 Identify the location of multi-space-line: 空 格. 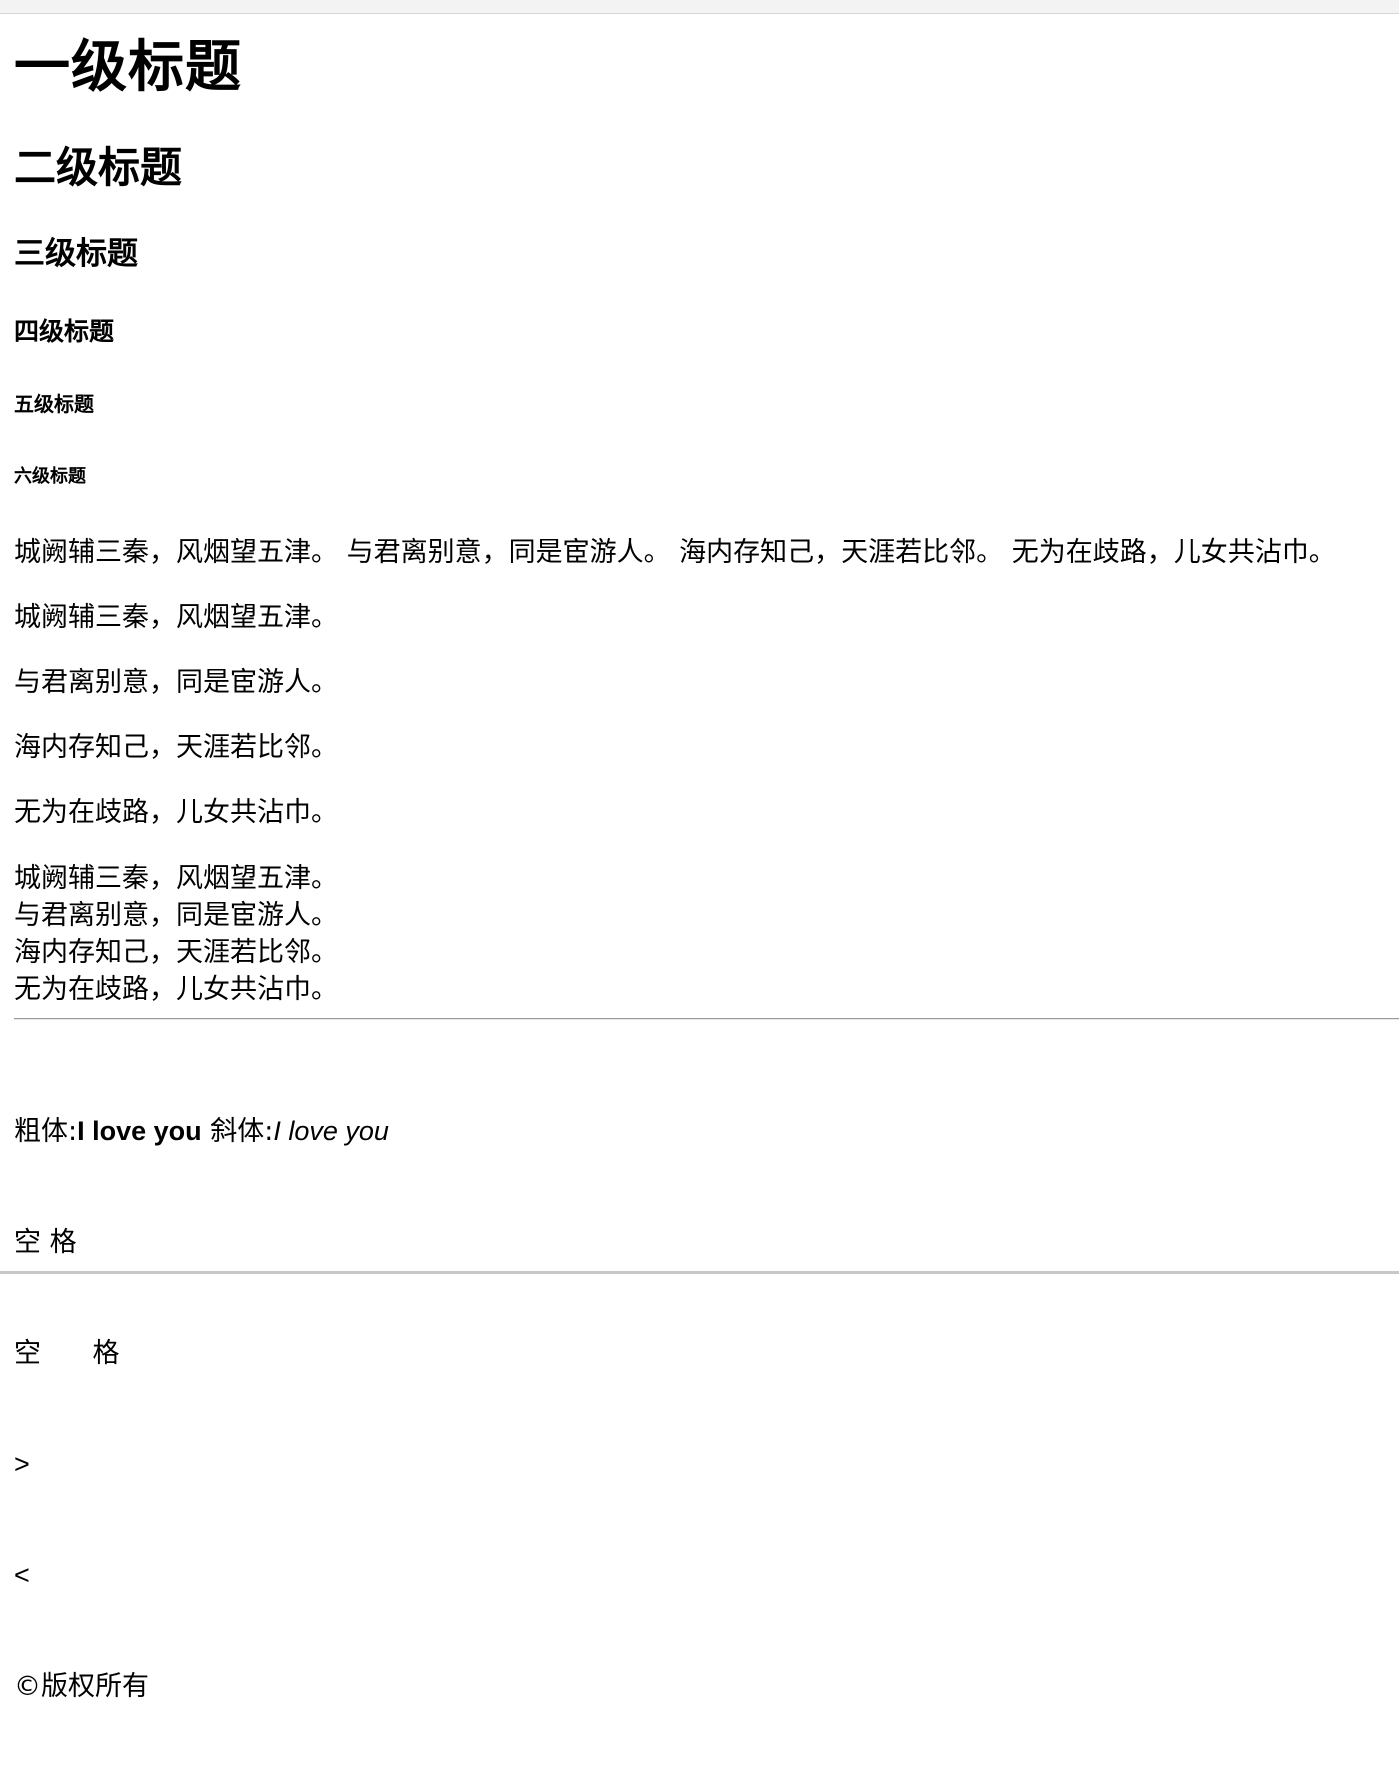
(67, 1353).